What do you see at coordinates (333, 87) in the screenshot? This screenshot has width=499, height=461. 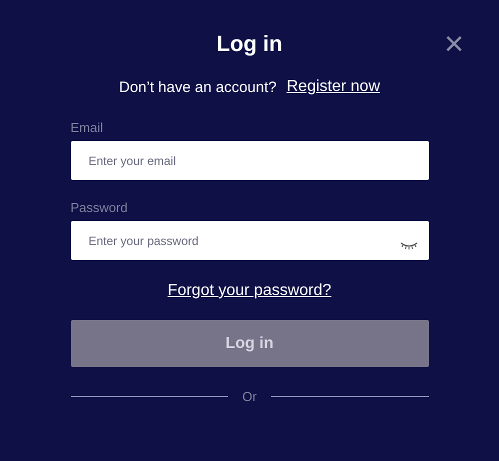 I see `register-link: Register now` at bounding box center [333, 87].